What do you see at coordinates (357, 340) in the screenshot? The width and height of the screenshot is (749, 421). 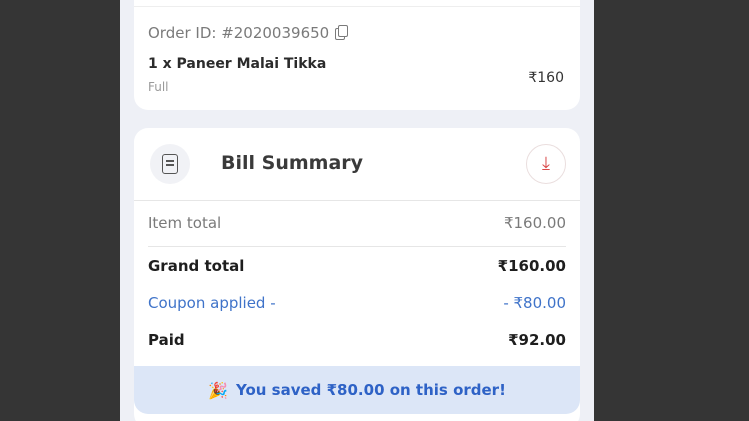 I see `paid-row: Paid ₹92.00` at bounding box center [357, 340].